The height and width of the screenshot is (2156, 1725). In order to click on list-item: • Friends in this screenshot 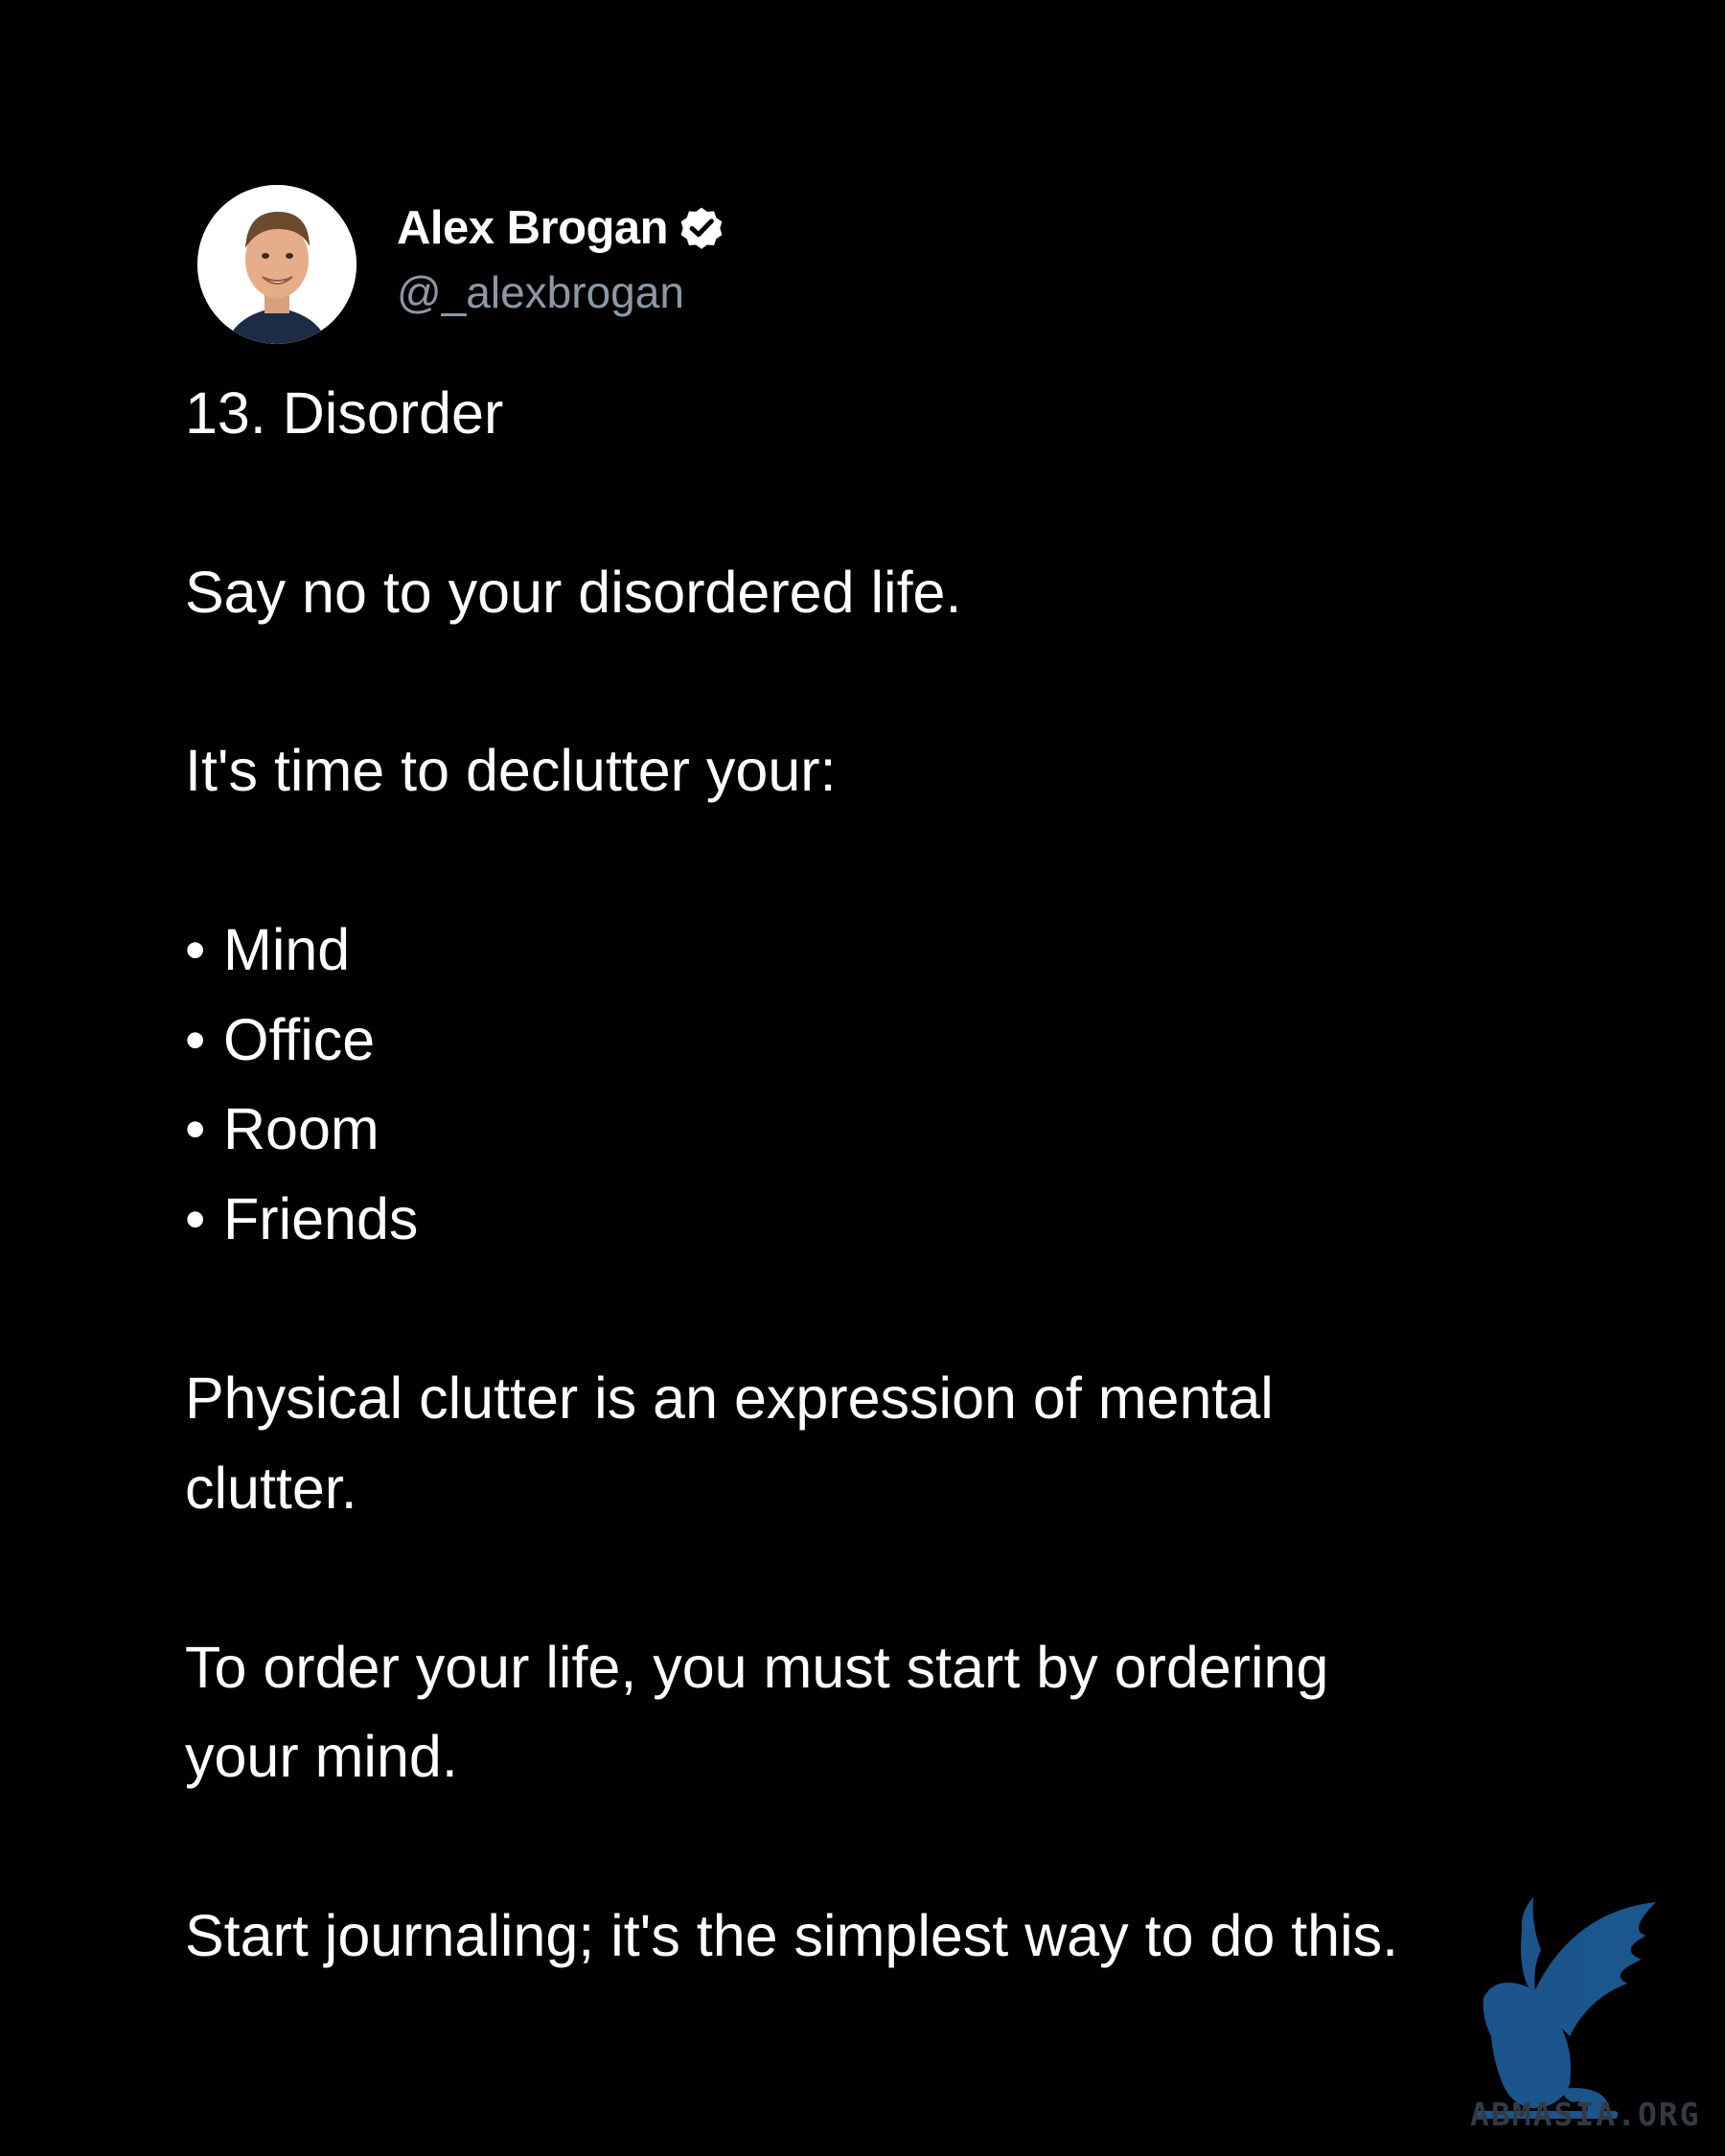, I will do `click(301, 1219)`.